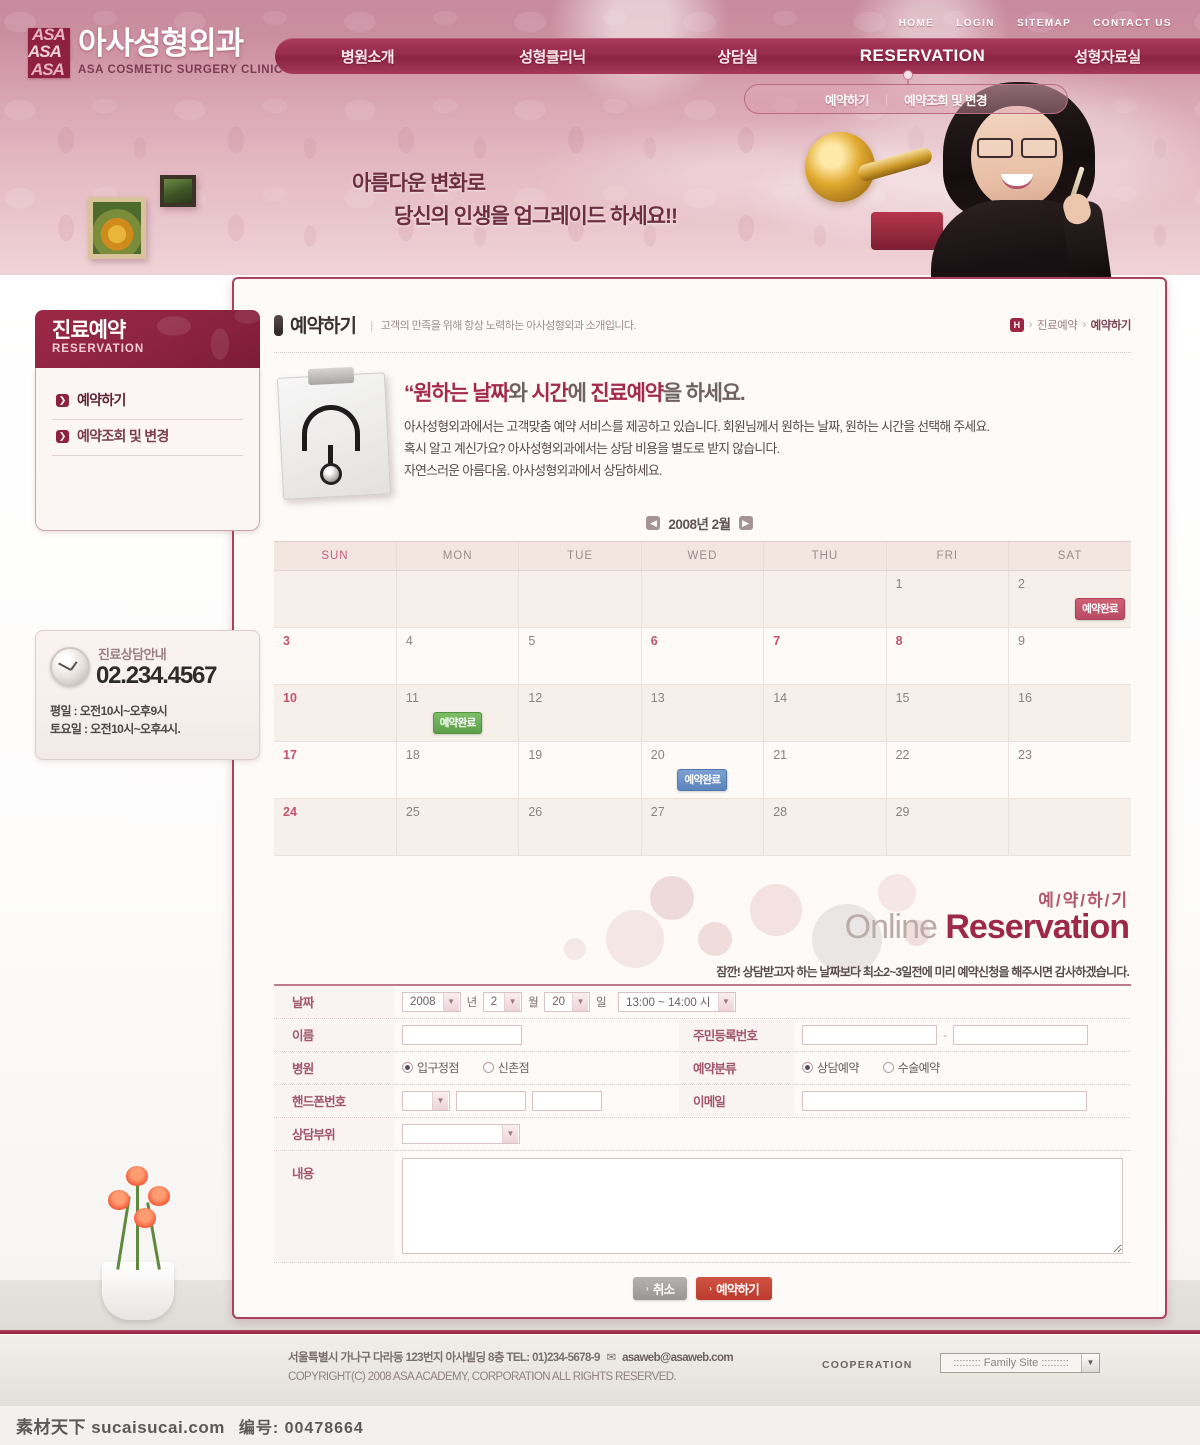  What do you see at coordinates (830, 1067) in the screenshot?
I see `category-option-consult: 상담예약` at bounding box center [830, 1067].